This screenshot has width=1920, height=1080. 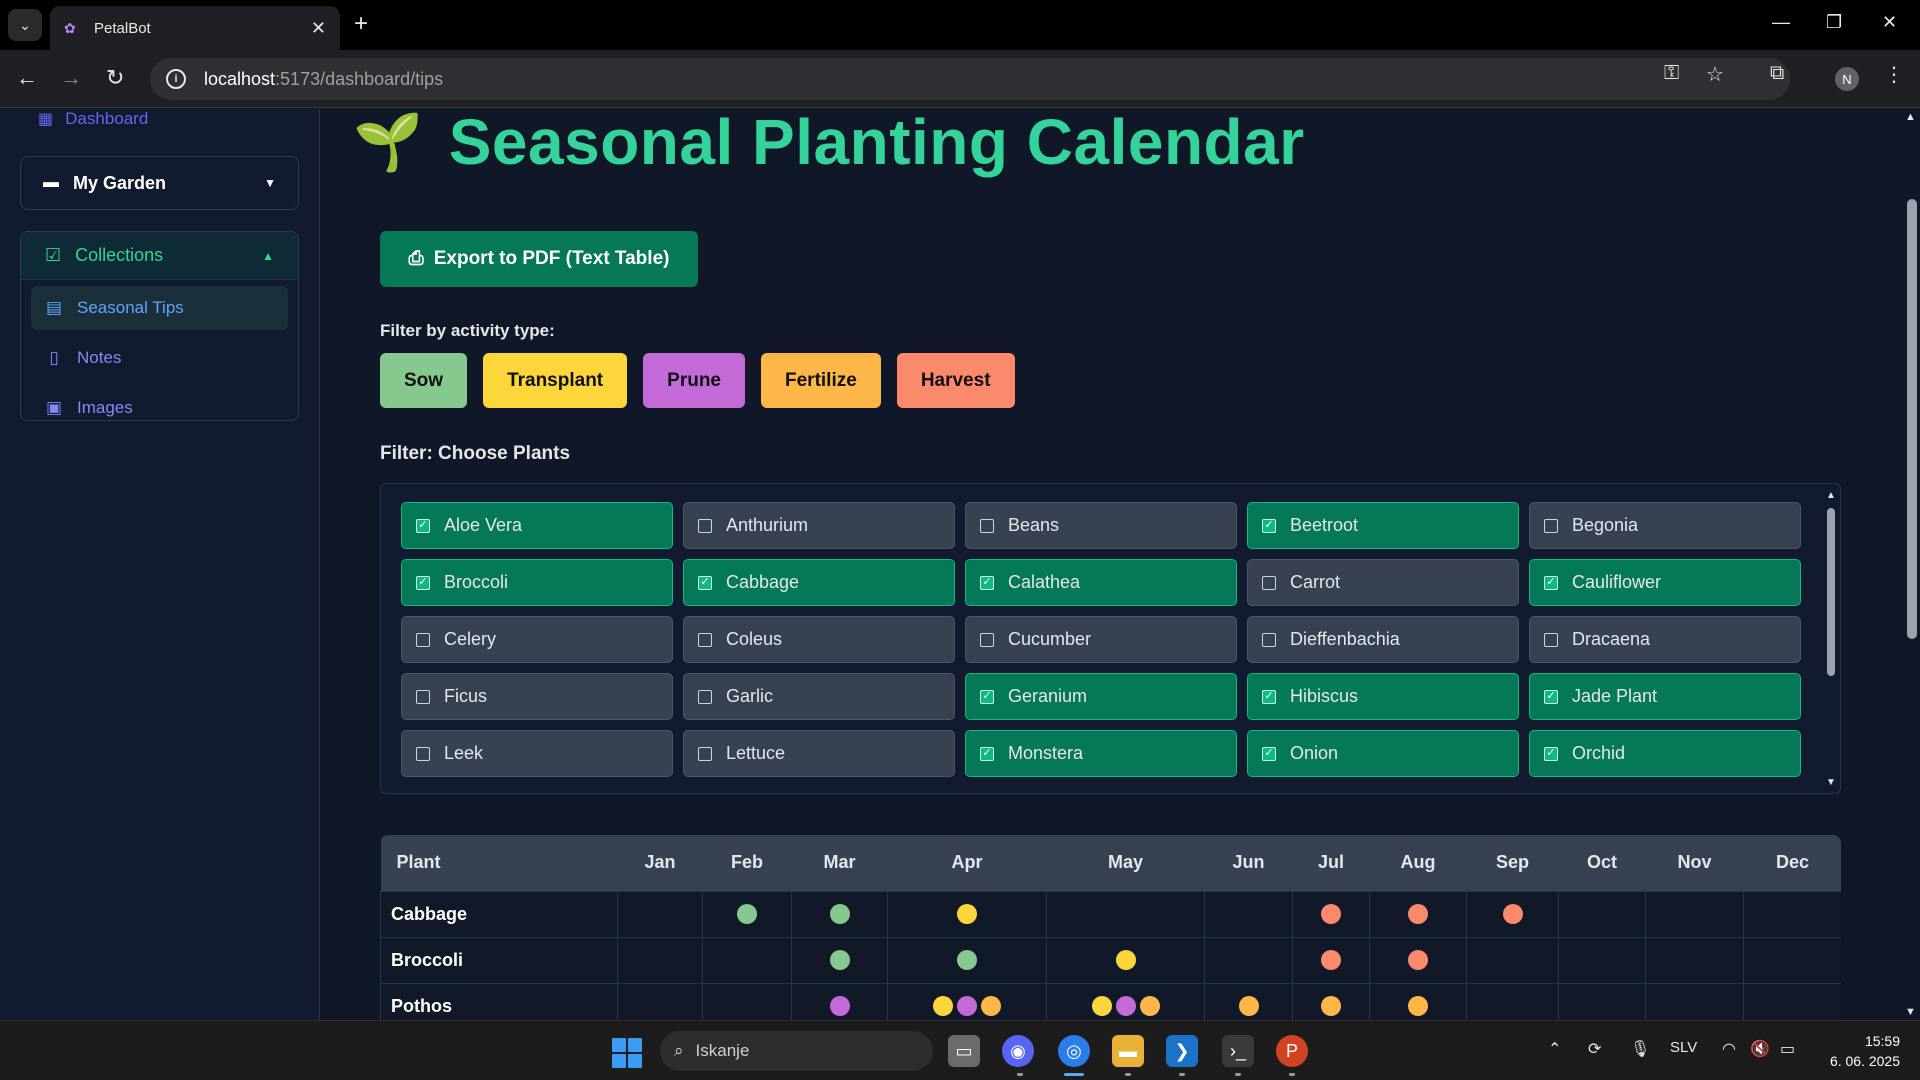 I want to click on activity-filter-transplant: Transplant, so click(x=555, y=380).